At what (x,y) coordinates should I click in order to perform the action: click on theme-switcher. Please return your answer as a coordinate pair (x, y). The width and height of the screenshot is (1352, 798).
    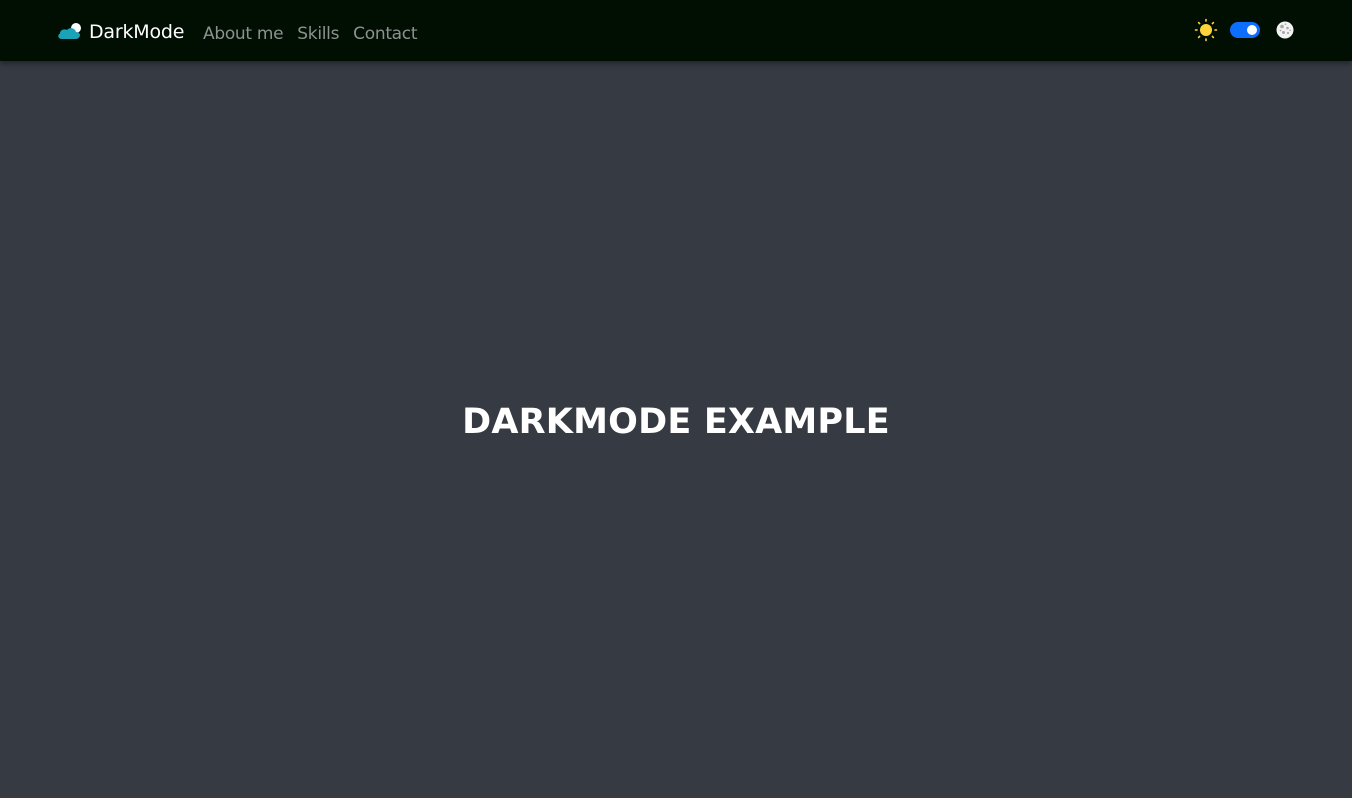
    Looking at the image, I should click on (1244, 30).